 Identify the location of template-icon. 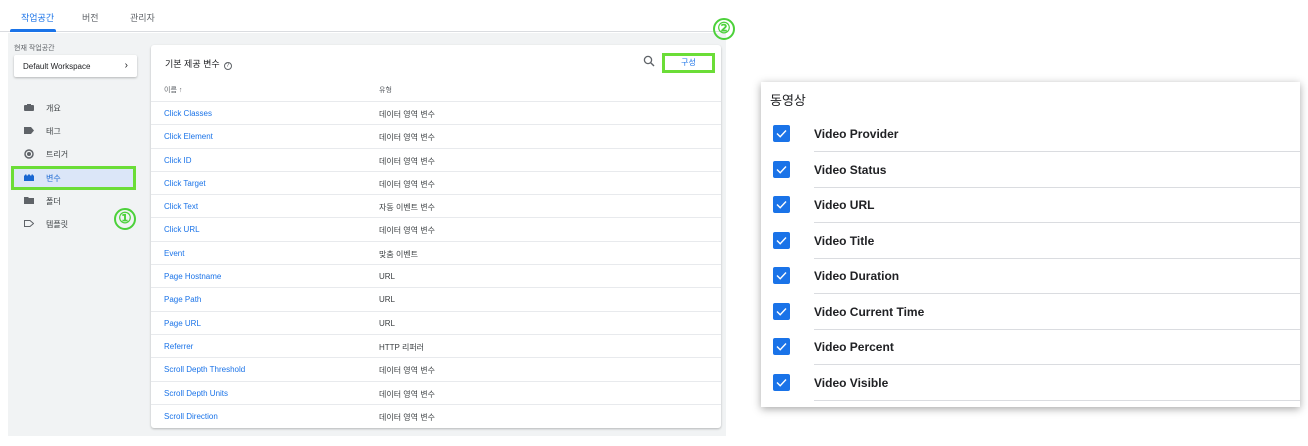
(29, 223).